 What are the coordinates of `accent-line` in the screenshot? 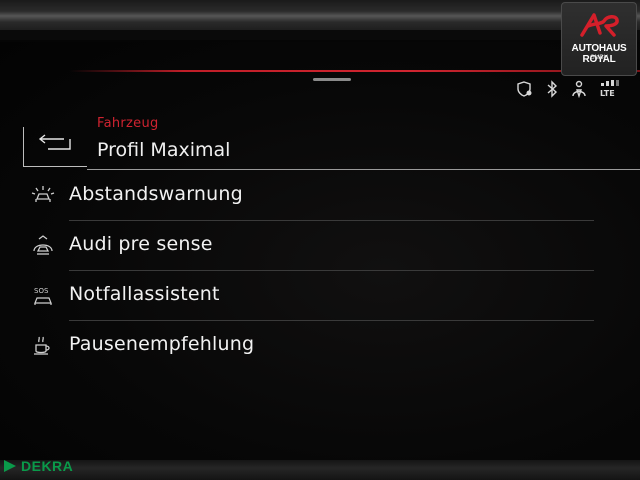 It's located at (355, 71).